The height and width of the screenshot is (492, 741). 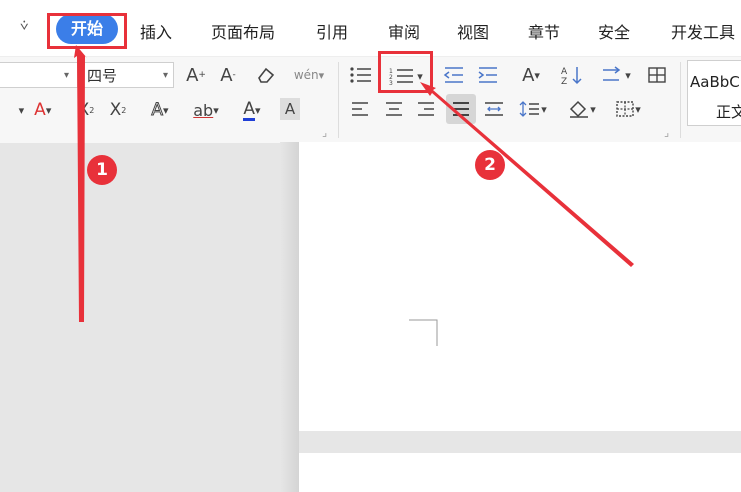 What do you see at coordinates (527, 174) in the screenshot?
I see `arrow-2-icon` at bounding box center [527, 174].